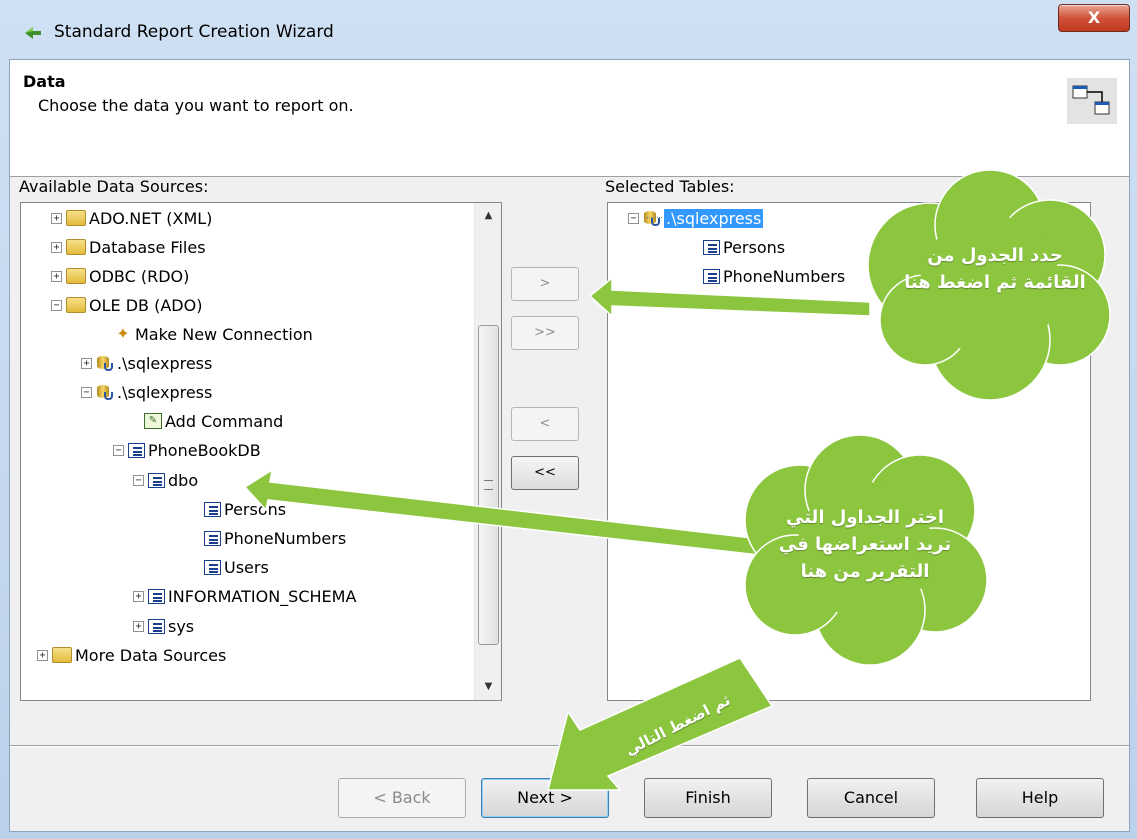  I want to click on tree-node: + More Data Sources, so click(131, 655).